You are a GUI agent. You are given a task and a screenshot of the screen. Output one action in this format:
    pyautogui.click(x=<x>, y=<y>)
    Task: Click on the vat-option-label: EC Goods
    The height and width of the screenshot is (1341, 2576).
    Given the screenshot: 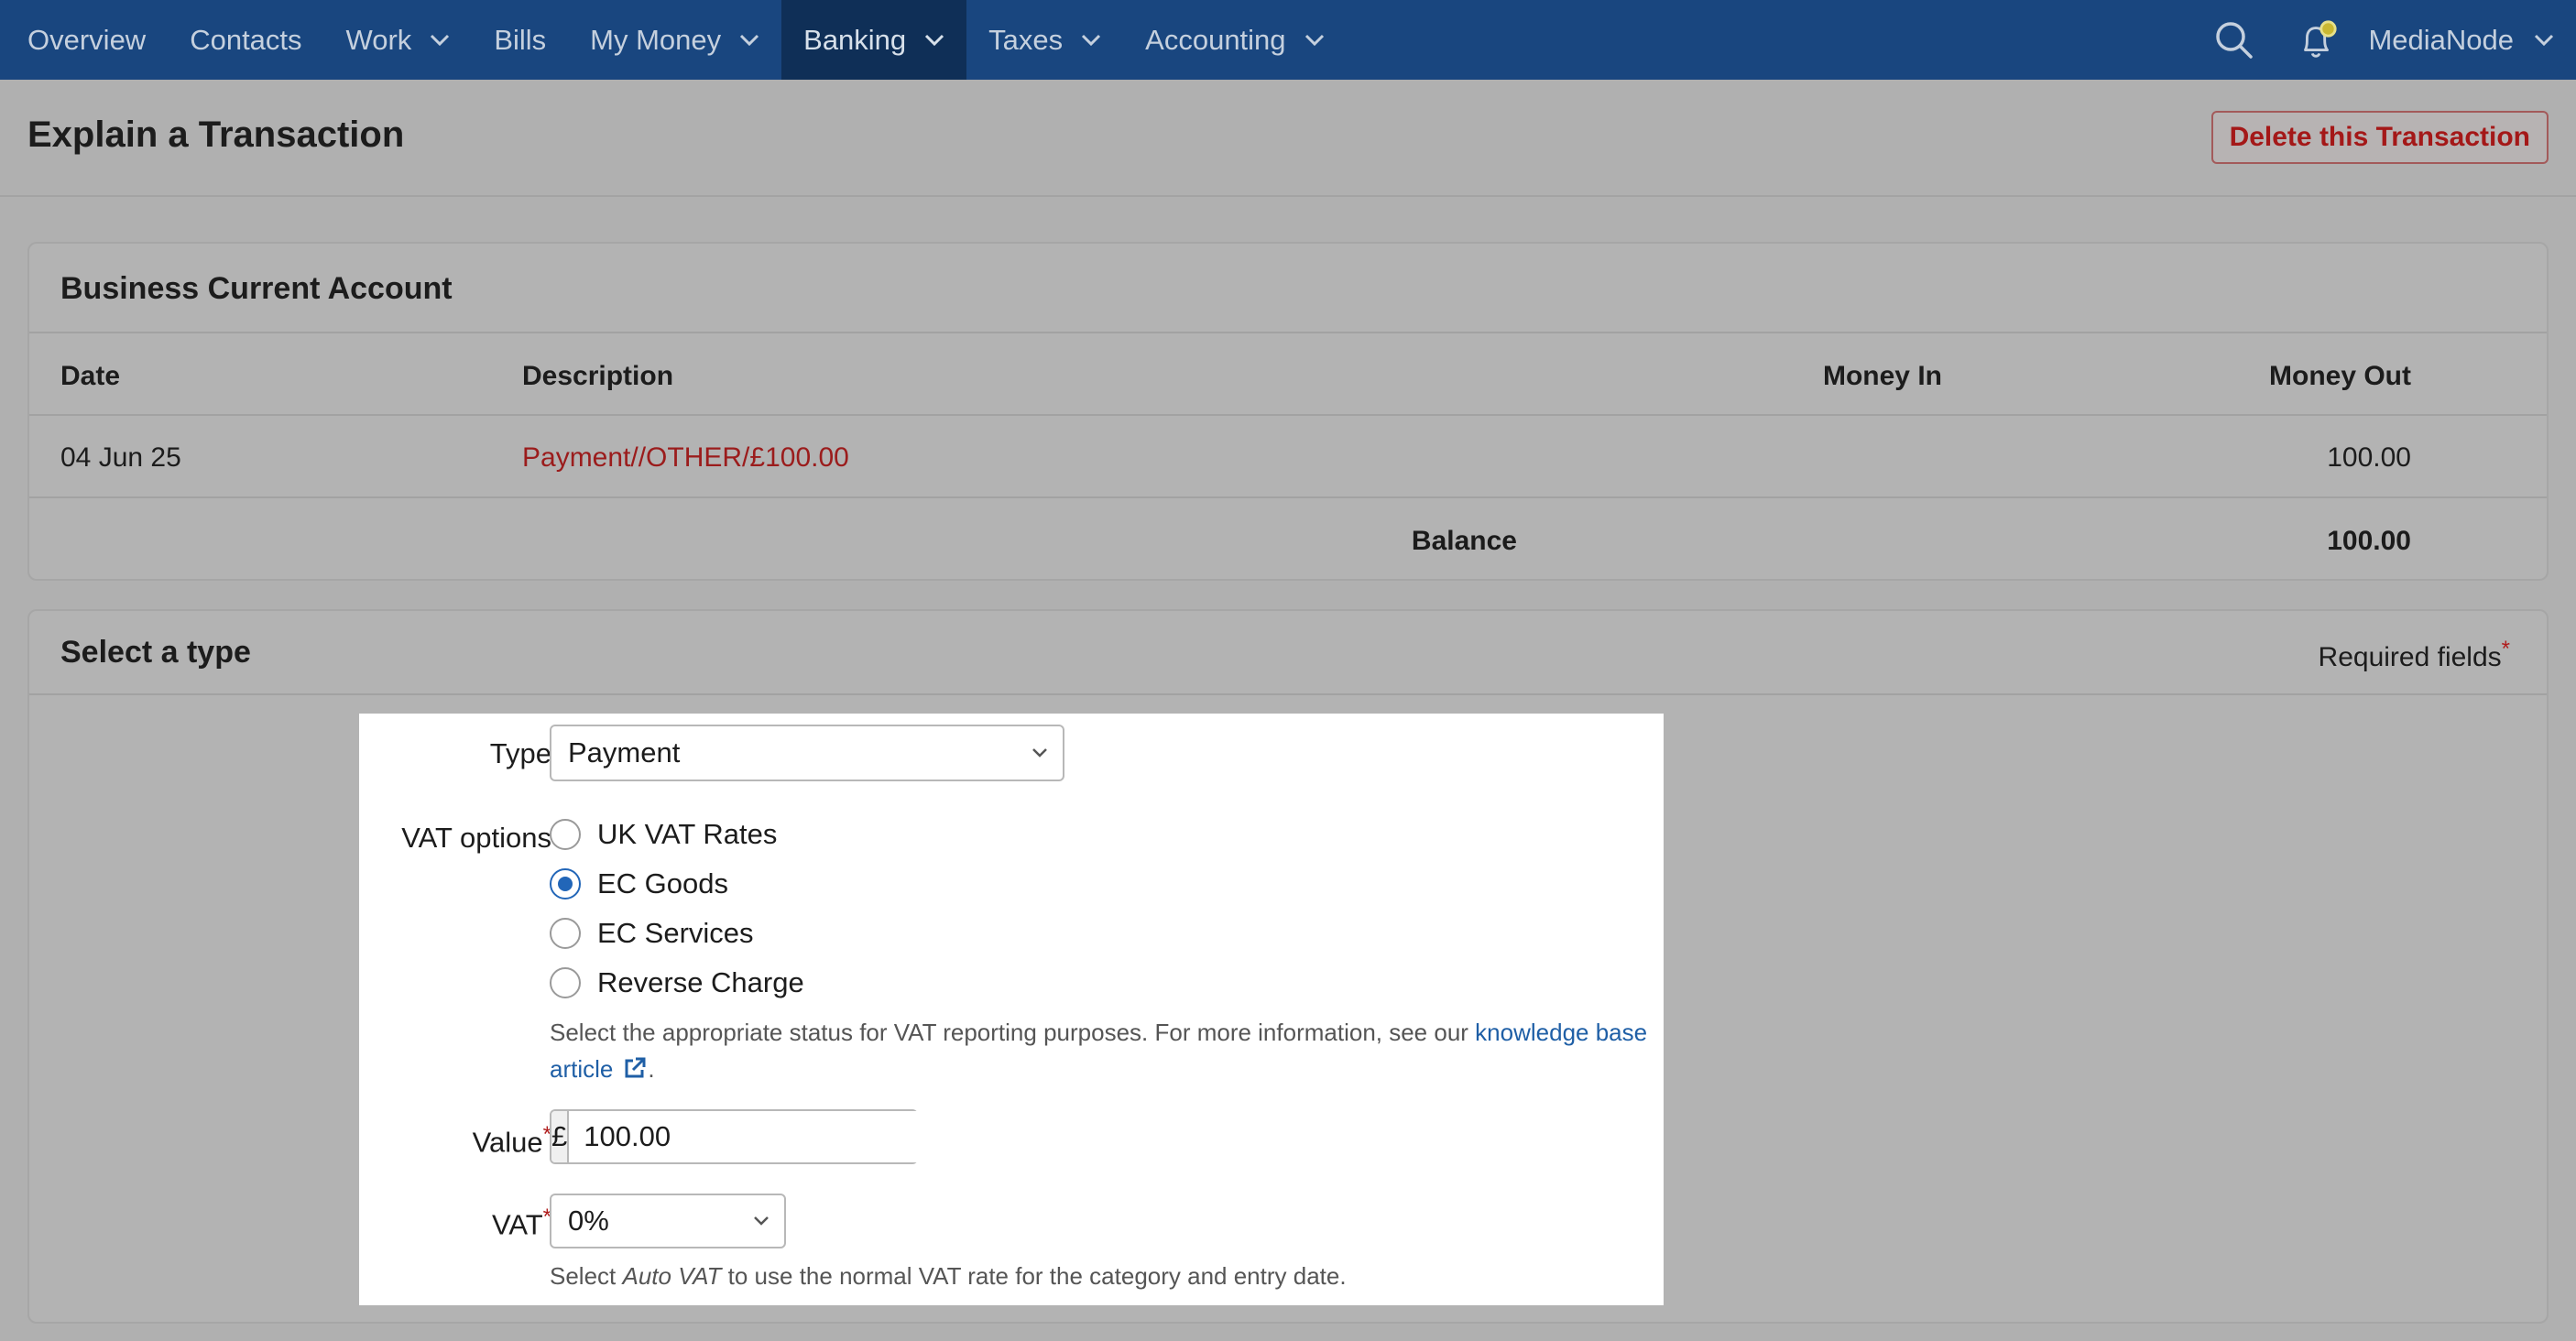 What is the action you would take?
    pyautogui.click(x=663, y=883)
    